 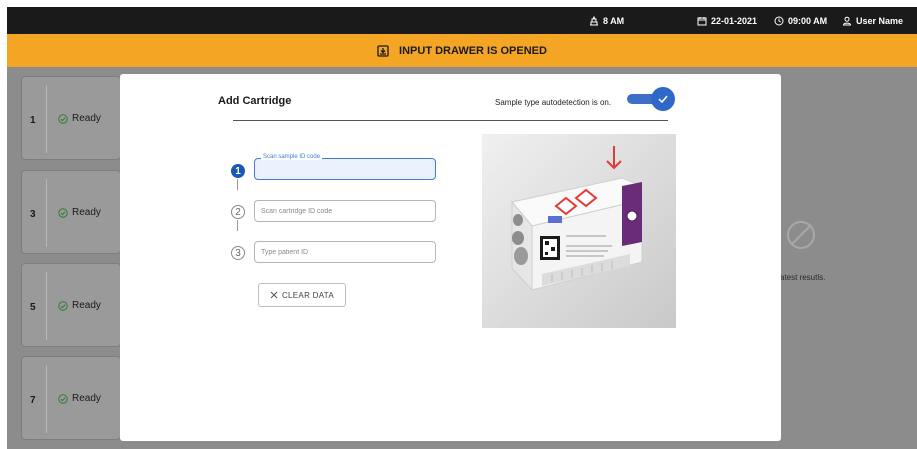 I want to click on module-number: 1, so click(x=33, y=120).